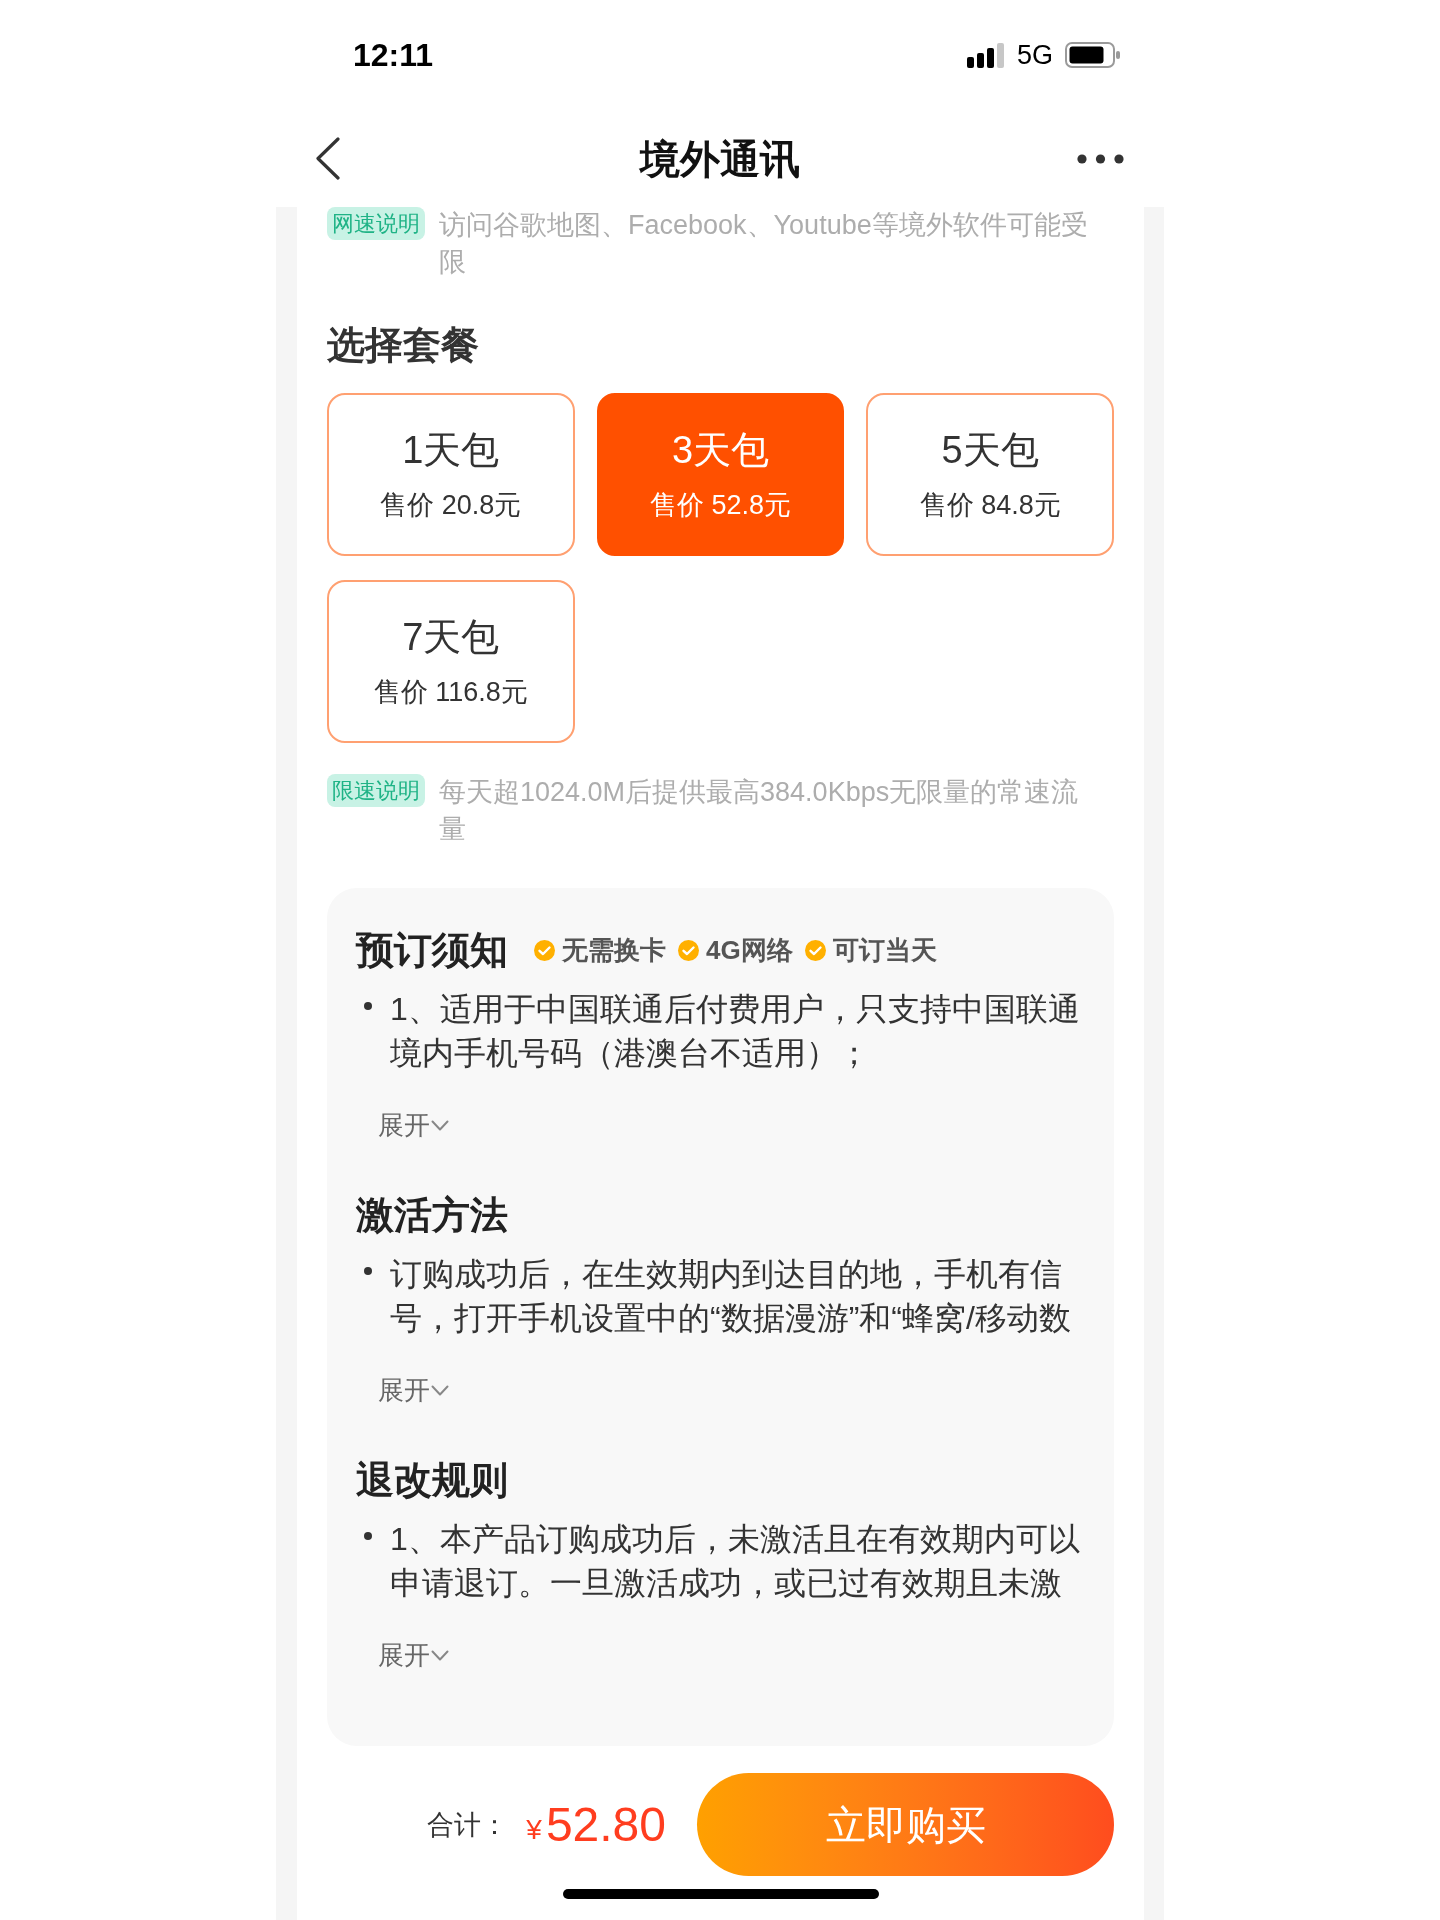 This screenshot has width=1440, height=1920. What do you see at coordinates (759, 811) in the screenshot?
I see `note-text: 每天超1024.0M后提供最高384.0Kbps无限量的常速流量` at bounding box center [759, 811].